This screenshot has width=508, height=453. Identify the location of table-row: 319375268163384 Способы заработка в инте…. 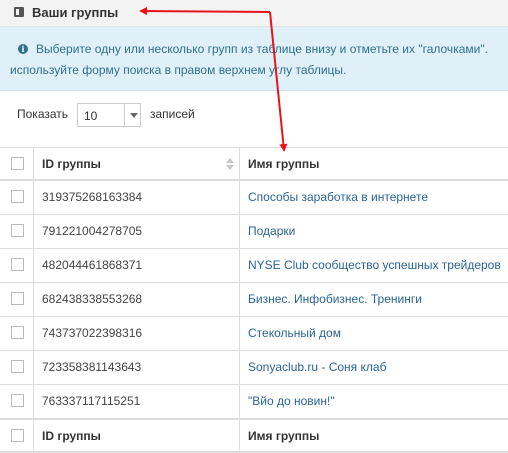
(254, 198).